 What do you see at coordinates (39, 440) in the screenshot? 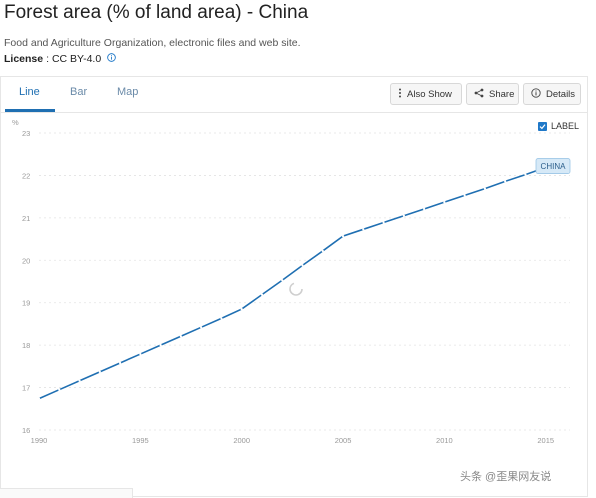
I see `x-tick-label: 1990` at bounding box center [39, 440].